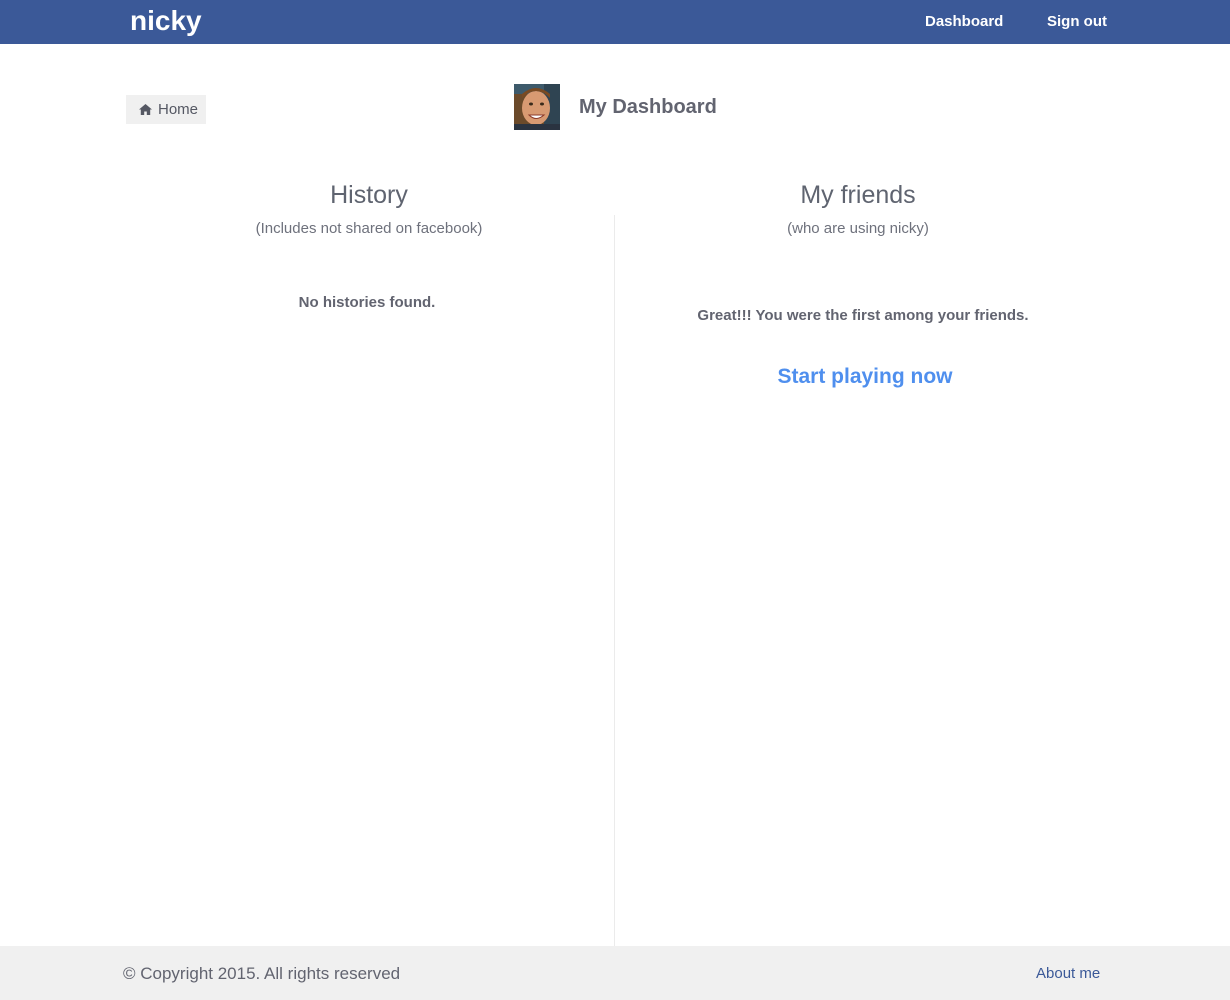 This screenshot has height=1000, width=1230. Describe the element at coordinates (1077, 22) in the screenshot. I see `nav-sign-out-link: Sign out` at that location.